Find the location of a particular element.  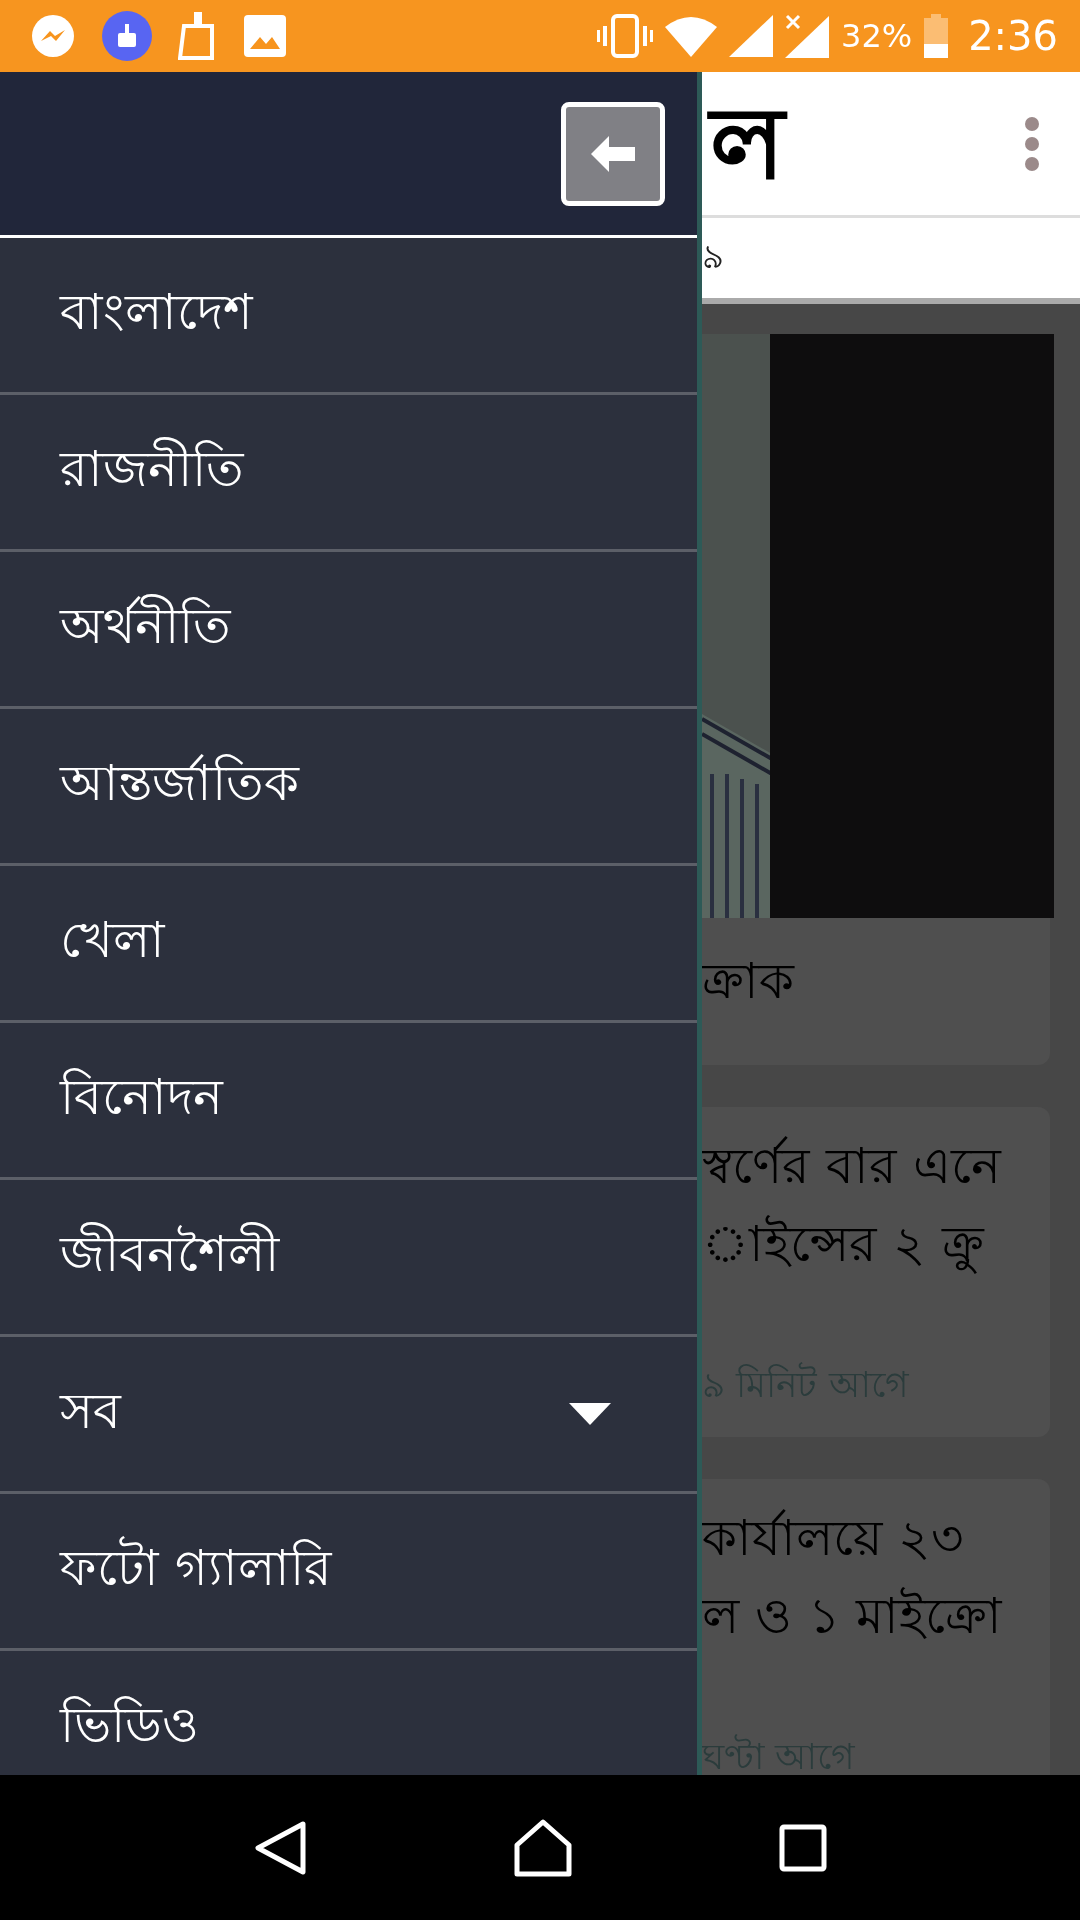

home-icon is located at coordinates (543, 1847).